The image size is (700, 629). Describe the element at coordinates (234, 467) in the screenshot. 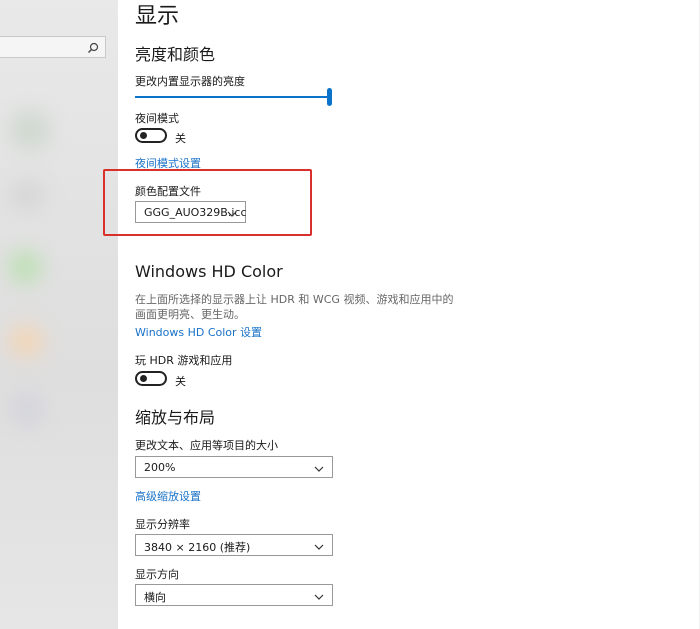

I see `text-size-dropdown: 200%` at that location.